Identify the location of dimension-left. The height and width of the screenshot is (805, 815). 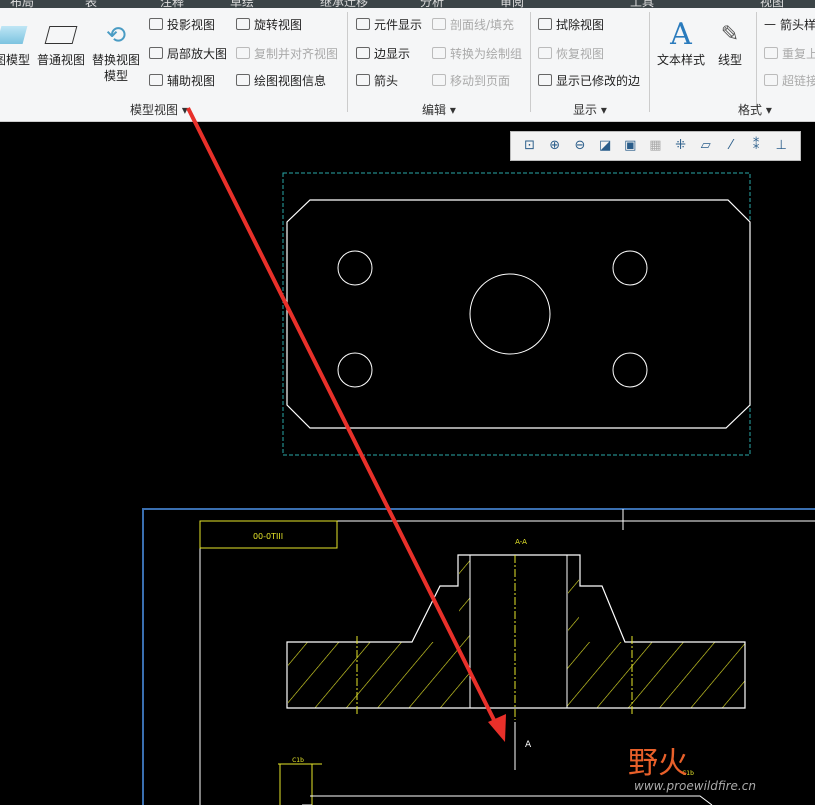
(300, 784).